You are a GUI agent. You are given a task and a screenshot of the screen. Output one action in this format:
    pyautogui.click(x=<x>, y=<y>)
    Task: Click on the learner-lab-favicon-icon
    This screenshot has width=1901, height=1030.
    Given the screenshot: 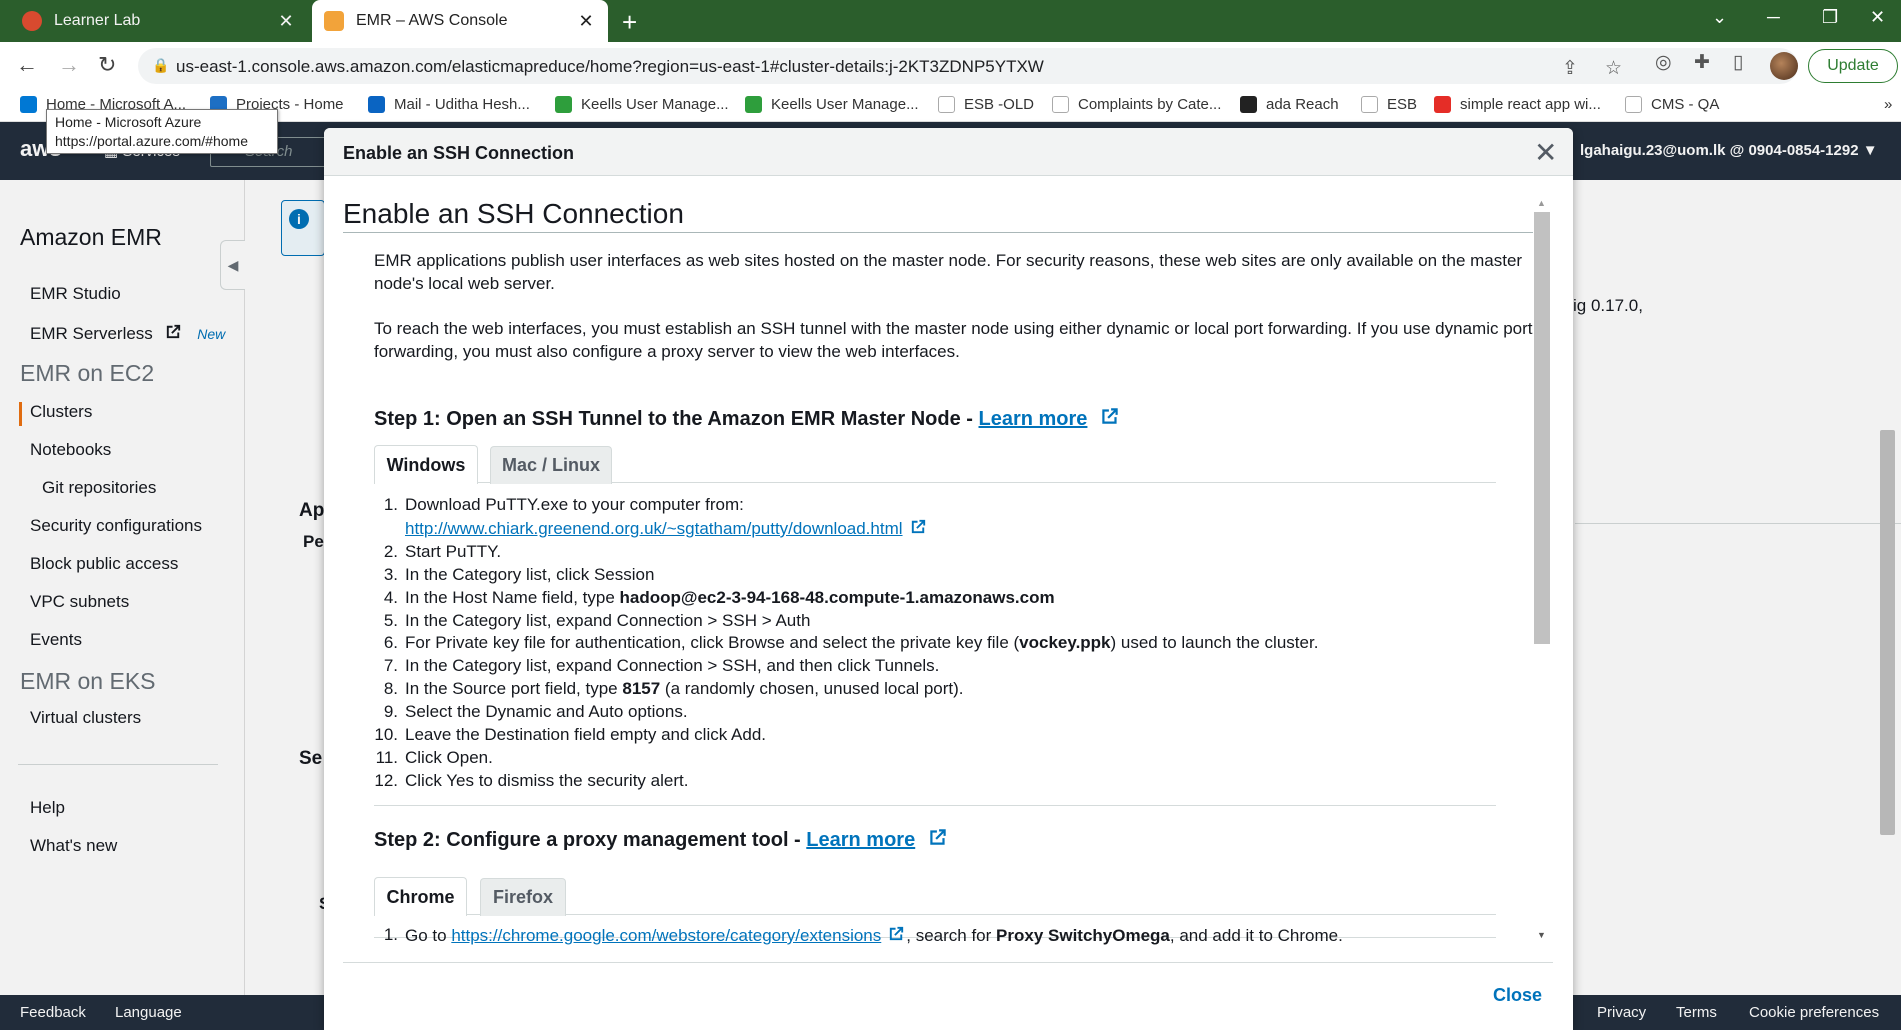 What is the action you would take?
    pyautogui.click(x=32, y=21)
    